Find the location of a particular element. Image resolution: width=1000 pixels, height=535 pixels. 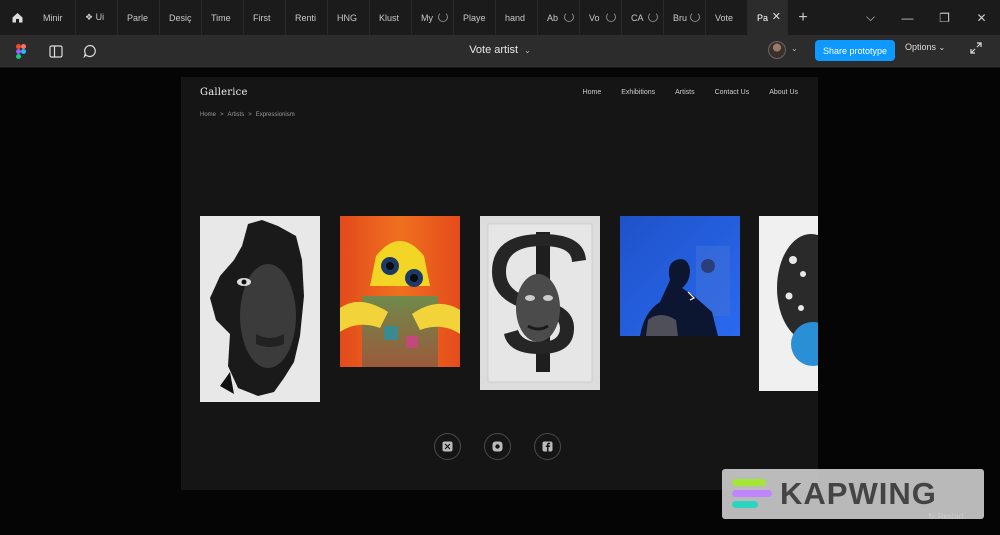

browser-tab: HNG is located at coordinates (349, 17).